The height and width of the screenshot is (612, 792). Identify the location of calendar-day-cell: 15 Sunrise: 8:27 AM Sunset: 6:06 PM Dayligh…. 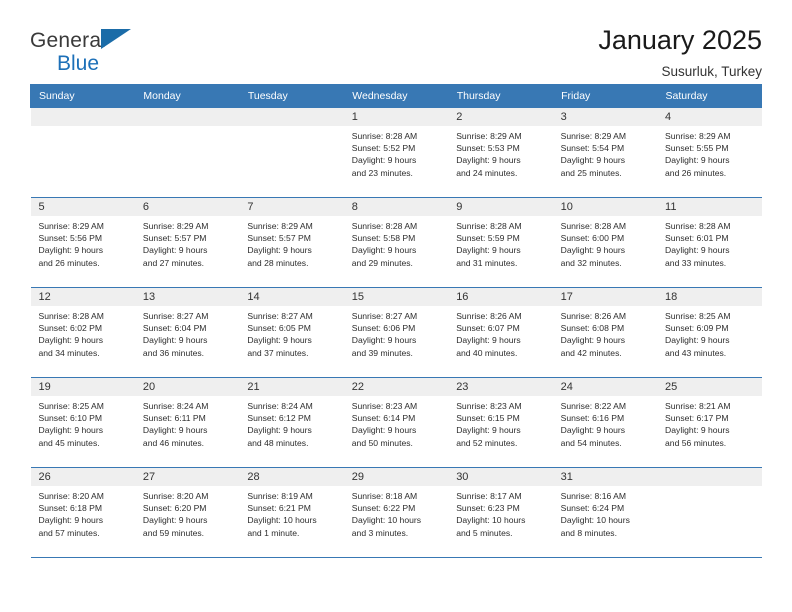
(396, 332).